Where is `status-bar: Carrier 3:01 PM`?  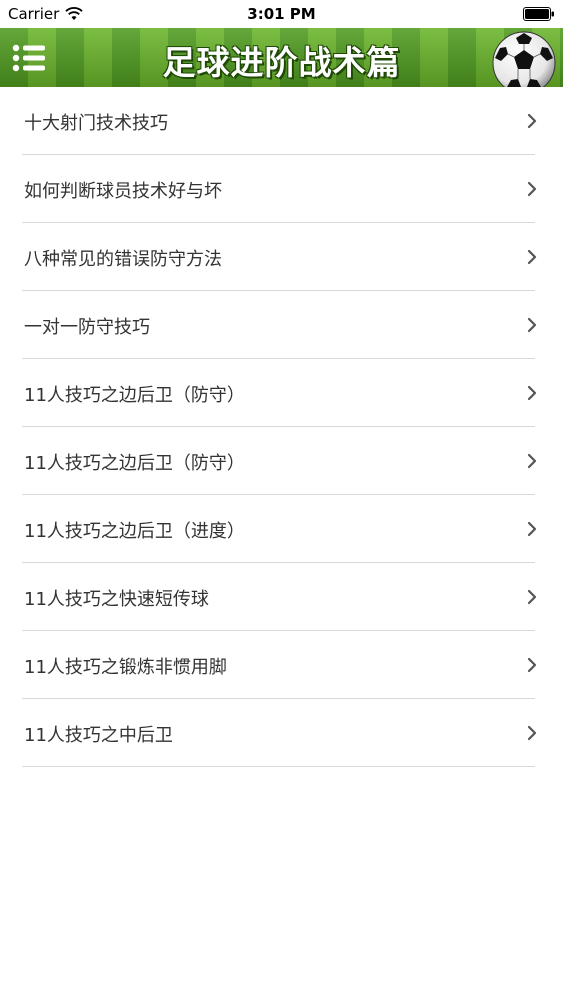
status-bar: Carrier 3:01 PM is located at coordinates (281, 14).